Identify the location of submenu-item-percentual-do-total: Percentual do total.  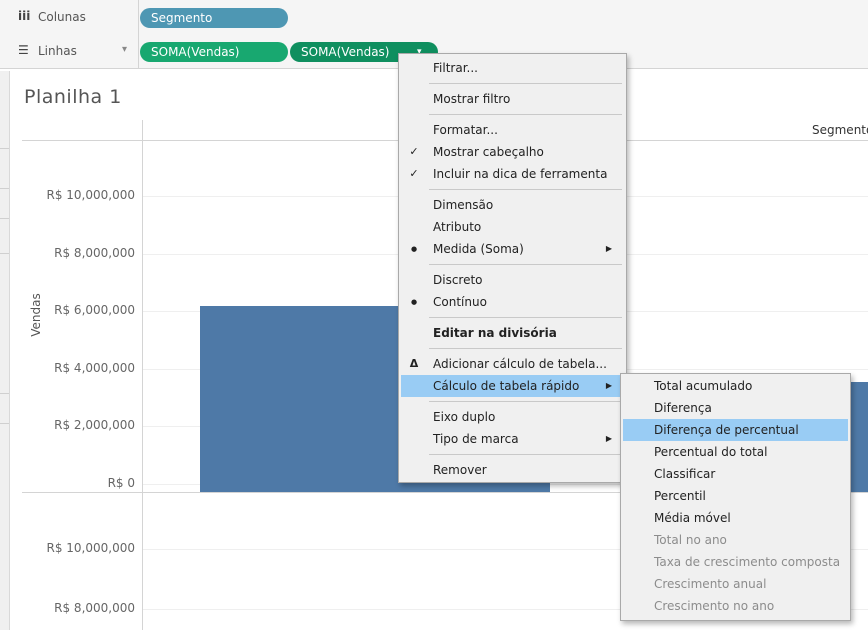
(735, 452).